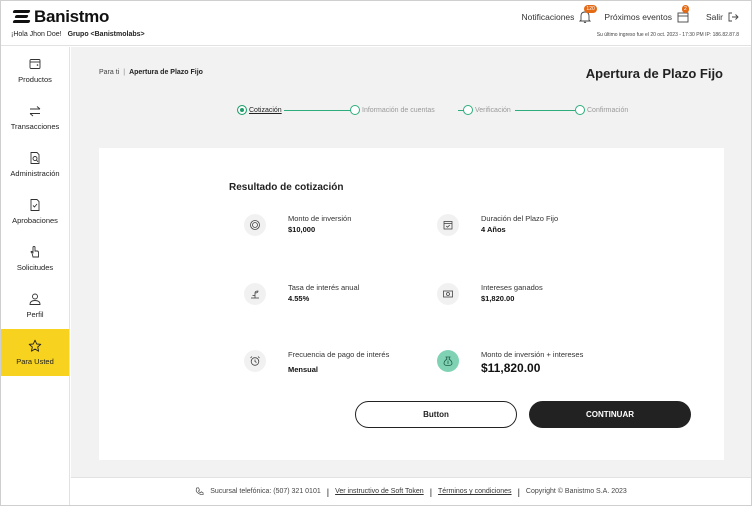 Image resolution: width=752 pixels, height=506 pixels. I want to click on info-label: Frecuencia de pago de interés, so click(339, 354).